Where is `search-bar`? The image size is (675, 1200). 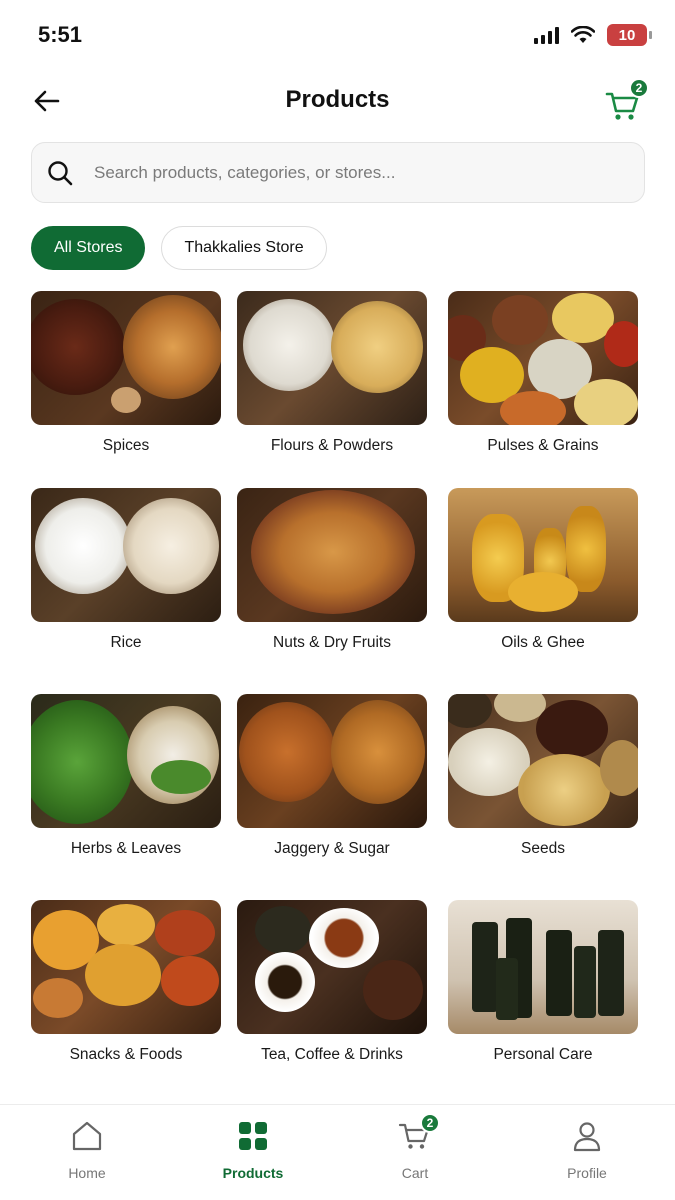 search-bar is located at coordinates (338, 172).